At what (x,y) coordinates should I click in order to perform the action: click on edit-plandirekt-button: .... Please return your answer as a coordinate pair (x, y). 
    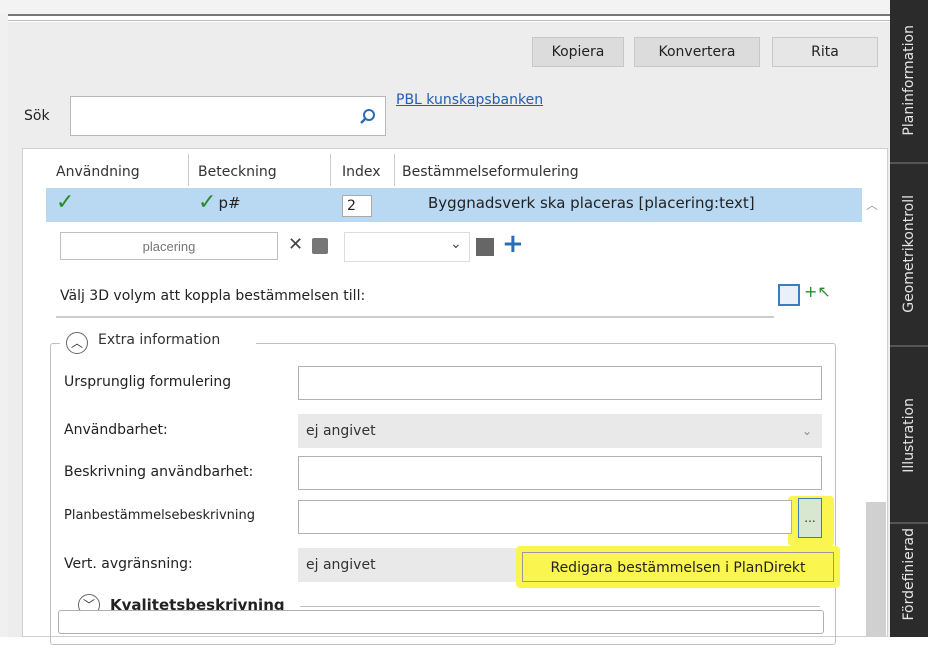
    Looking at the image, I should click on (810, 518).